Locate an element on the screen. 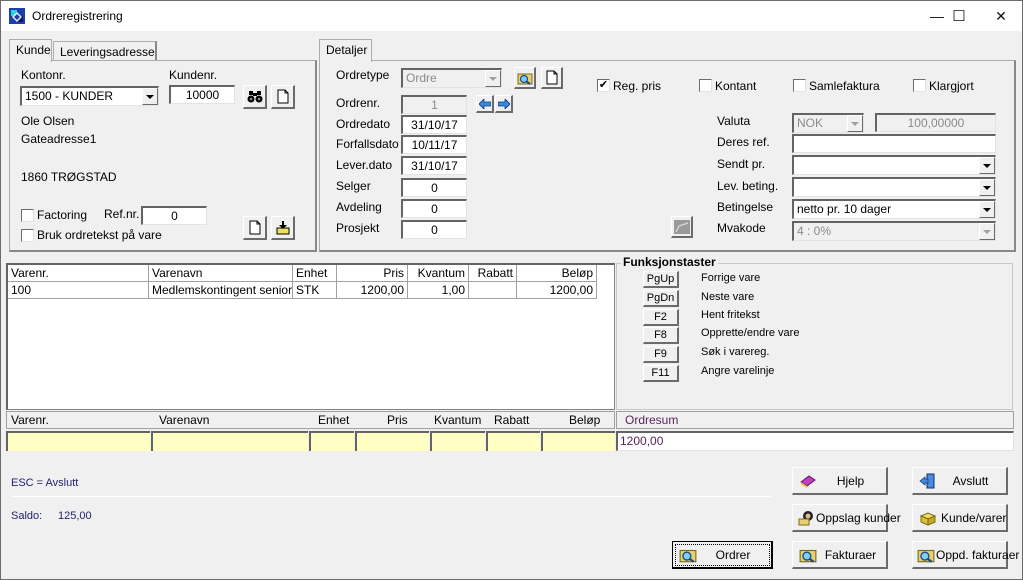 This screenshot has width=1023, height=580. valuta-label: Valuta is located at coordinates (734, 121).